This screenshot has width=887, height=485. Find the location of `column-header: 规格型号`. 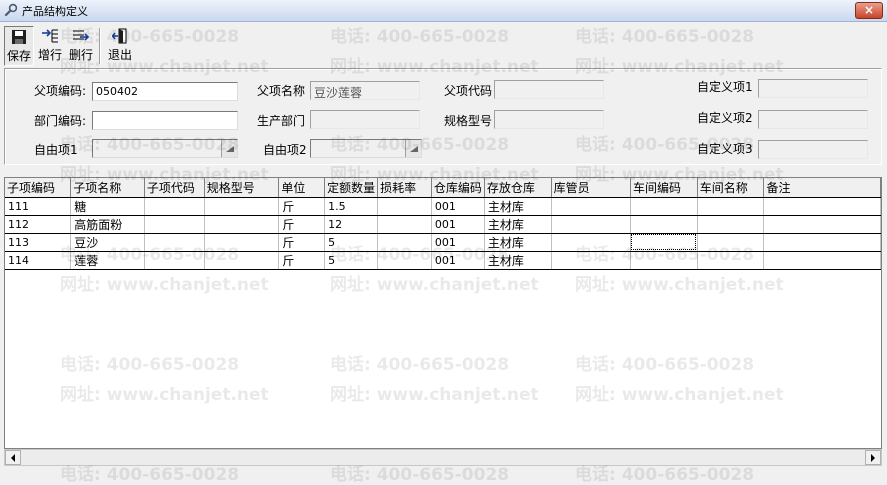

column-header: 规格型号 is located at coordinates (242, 188).